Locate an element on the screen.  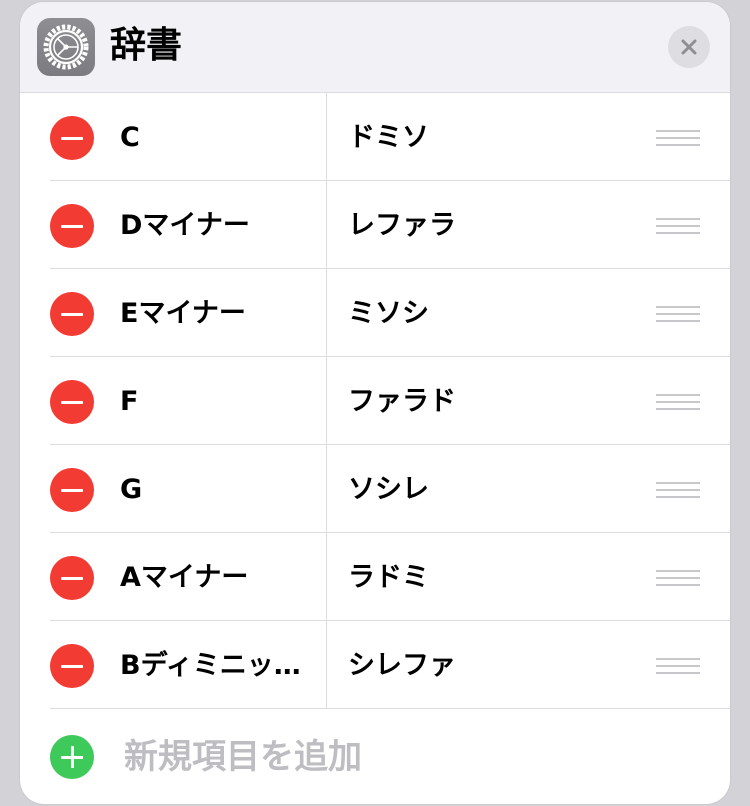
list-item: F ファラド is located at coordinates (375, 401).